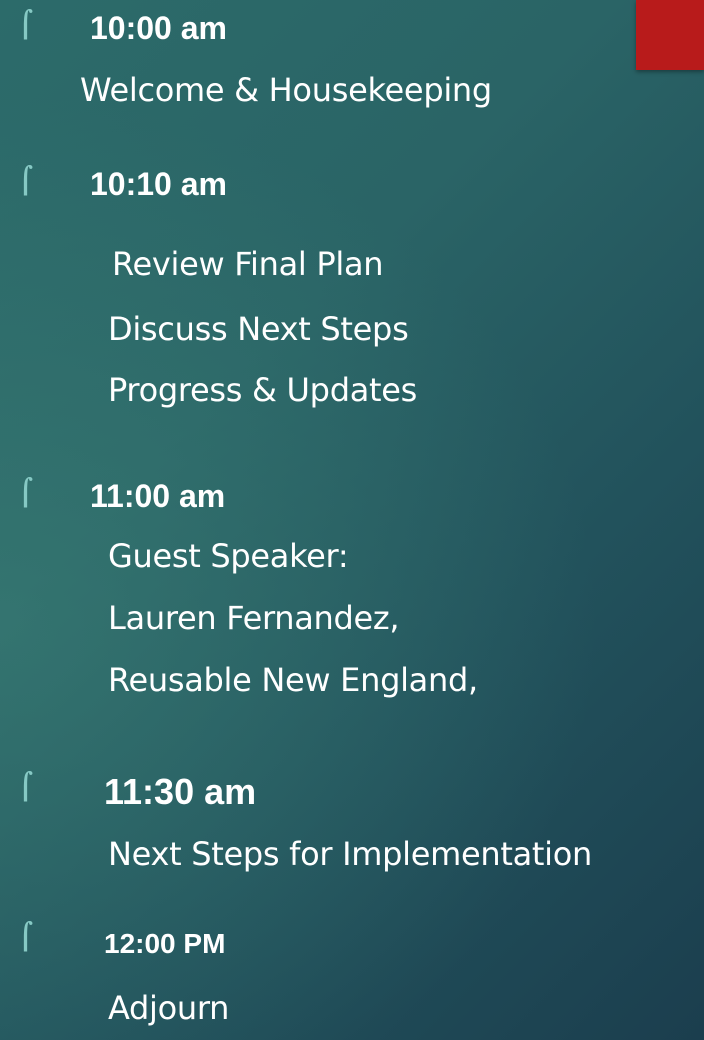 This screenshot has width=704, height=1040. What do you see at coordinates (263, 390) in the screenshot?
I see `session-item: Progress & Updates` at bounding box center [263, 390].